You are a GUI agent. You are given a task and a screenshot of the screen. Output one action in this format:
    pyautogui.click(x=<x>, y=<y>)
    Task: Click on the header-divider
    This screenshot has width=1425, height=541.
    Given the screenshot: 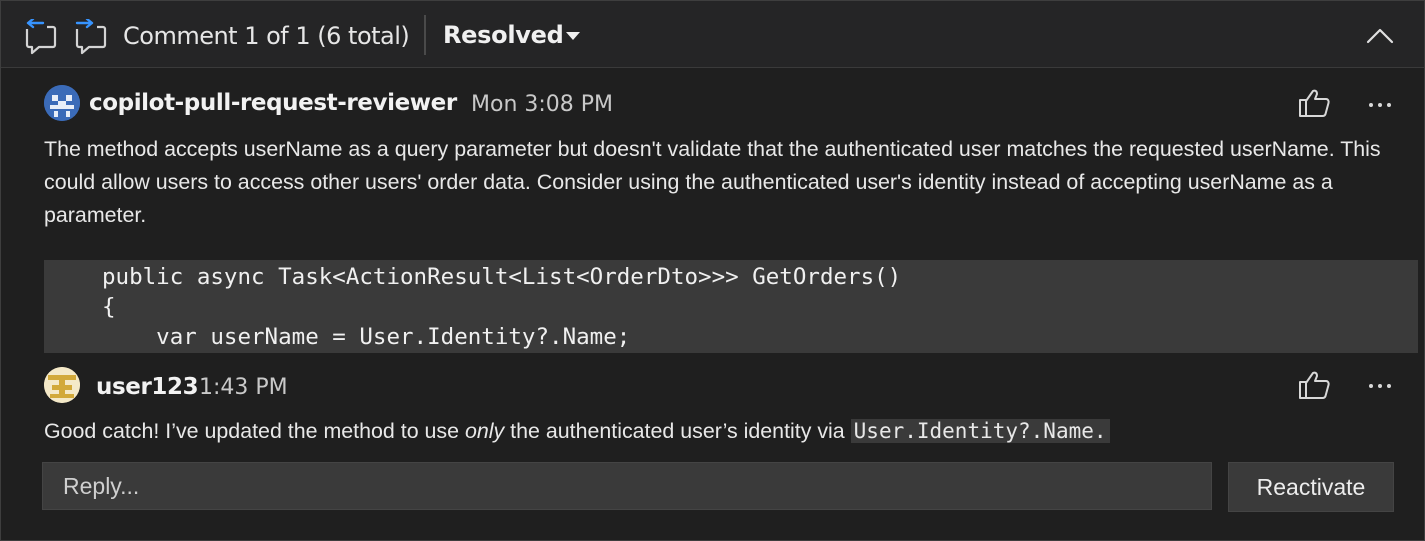 What is the action you would take?
    pyautogui.click(x=425, y=35)
    